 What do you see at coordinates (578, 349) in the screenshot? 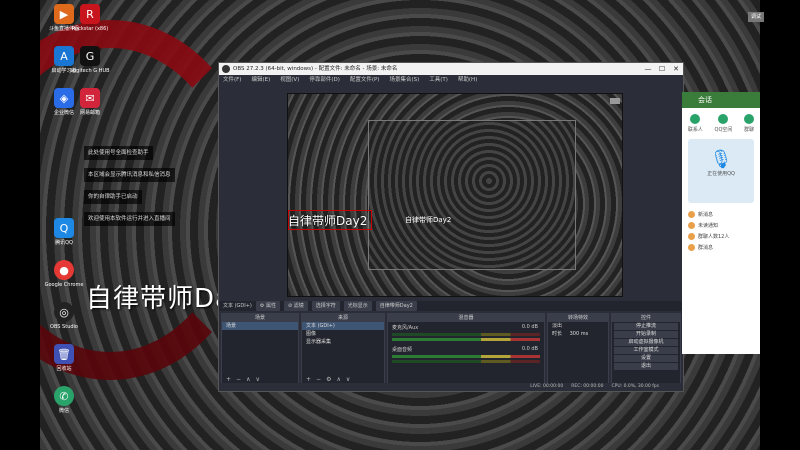
I see `transitions-dock: 转场特效 淡出 时长 300 ms` at bounding box center [578, 349].